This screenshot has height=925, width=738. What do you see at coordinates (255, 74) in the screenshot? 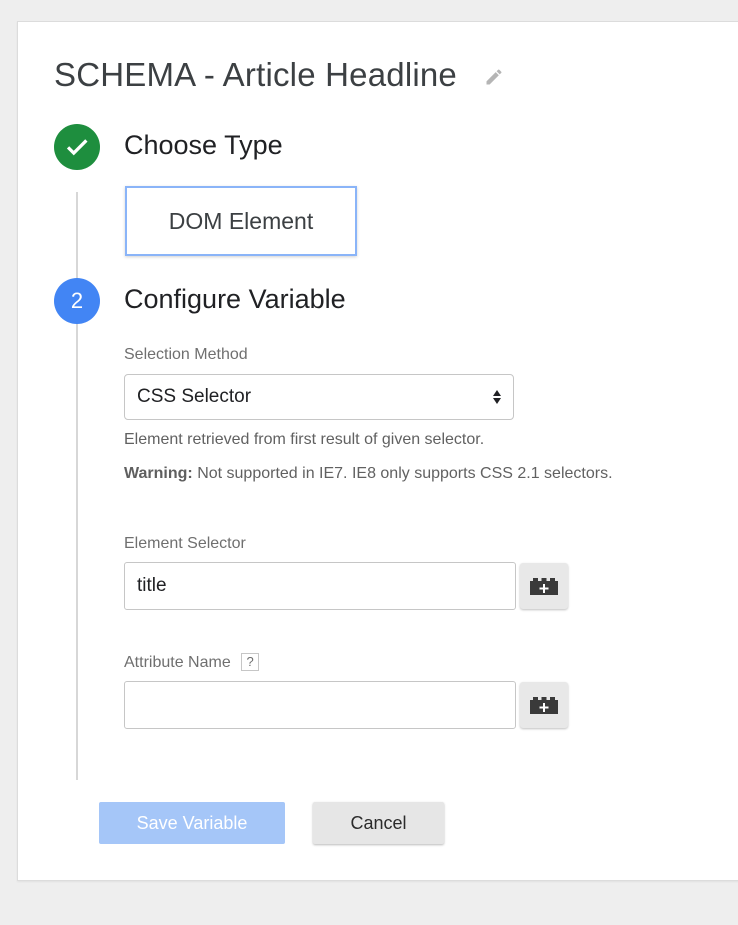
I see `variable-title: SCHEMA - Article Headline` at bounding box center [255, 74].